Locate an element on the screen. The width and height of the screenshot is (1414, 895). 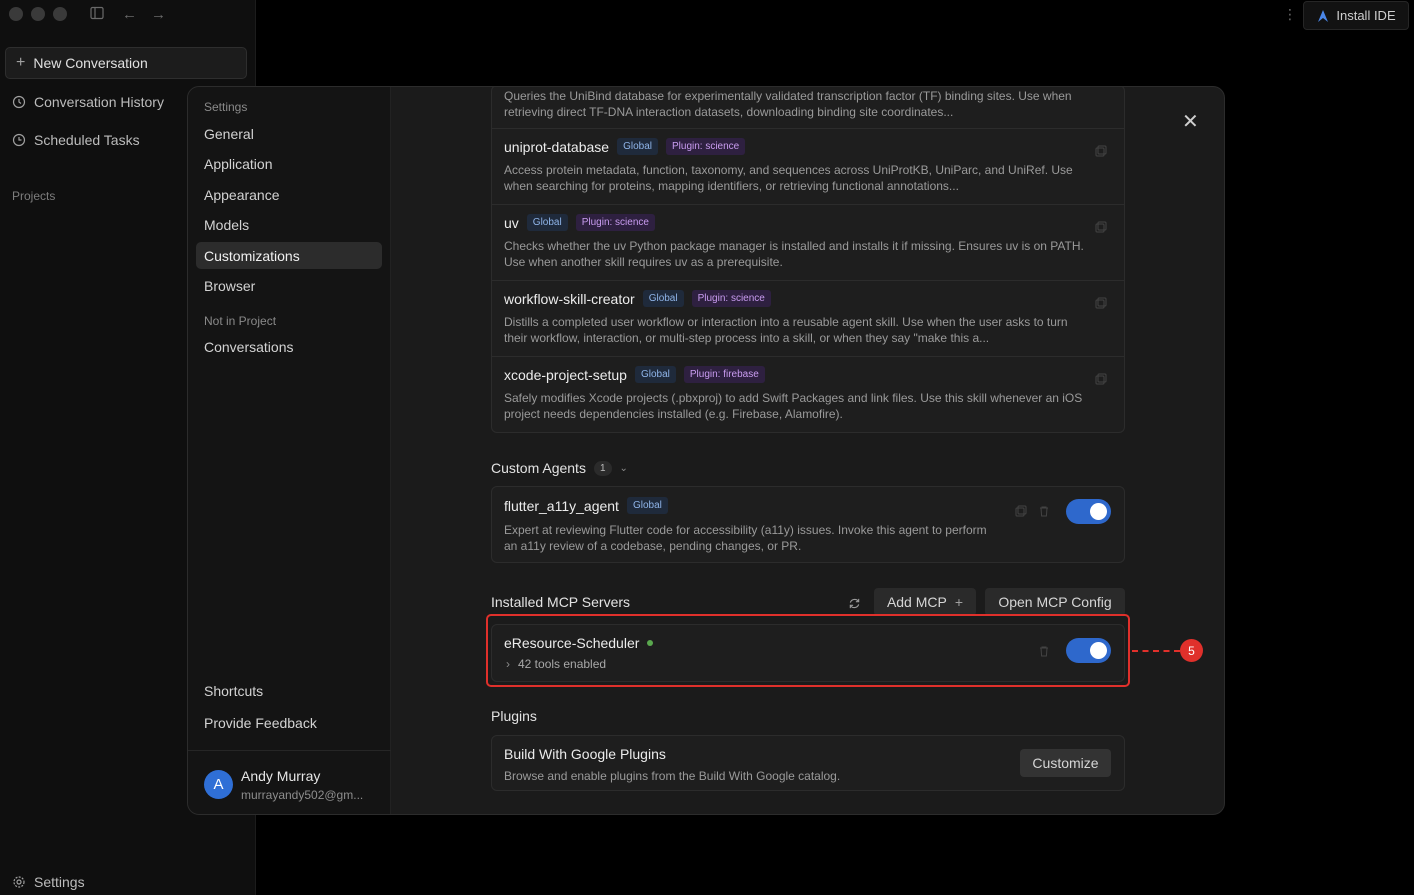
nav-shortcuts: Shortcuts is located at coordinates (233, 691).